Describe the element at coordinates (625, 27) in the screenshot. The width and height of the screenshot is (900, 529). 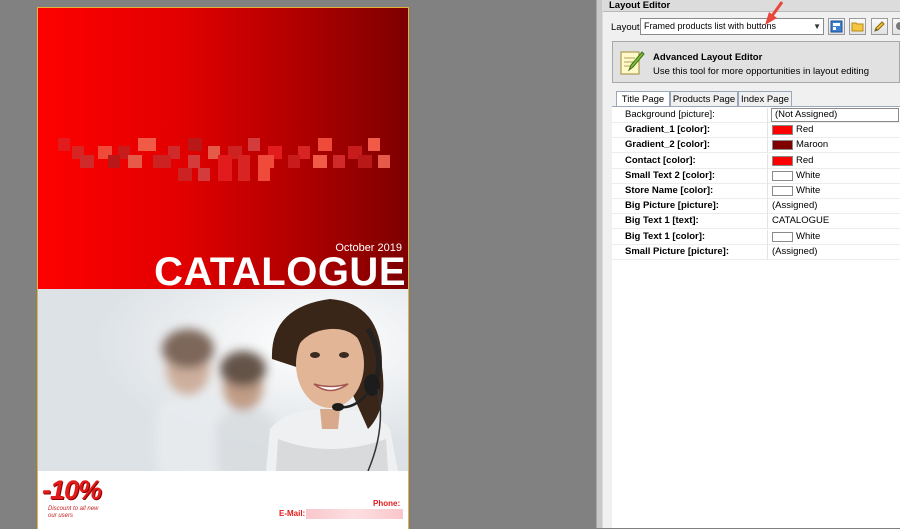
I see `layout-label: Layout` at that location.